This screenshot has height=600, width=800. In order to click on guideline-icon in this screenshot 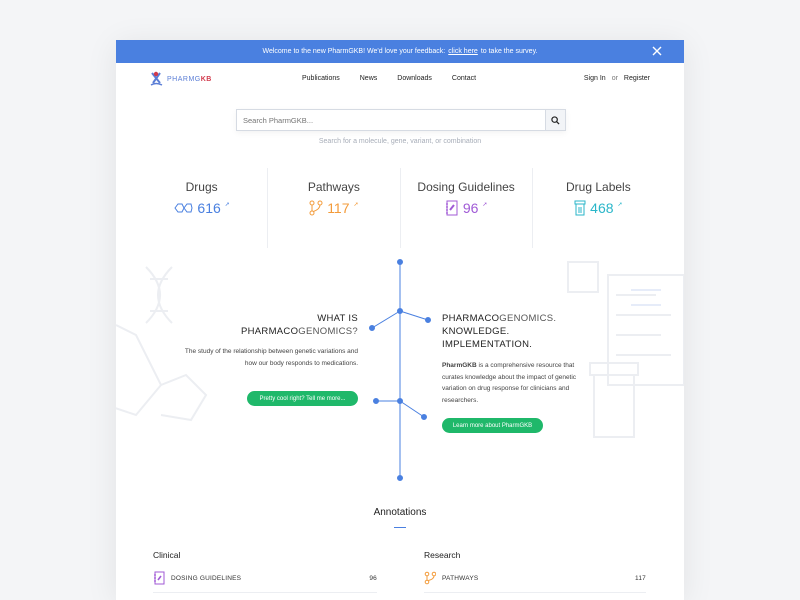, I will do `click(159, 578)`.